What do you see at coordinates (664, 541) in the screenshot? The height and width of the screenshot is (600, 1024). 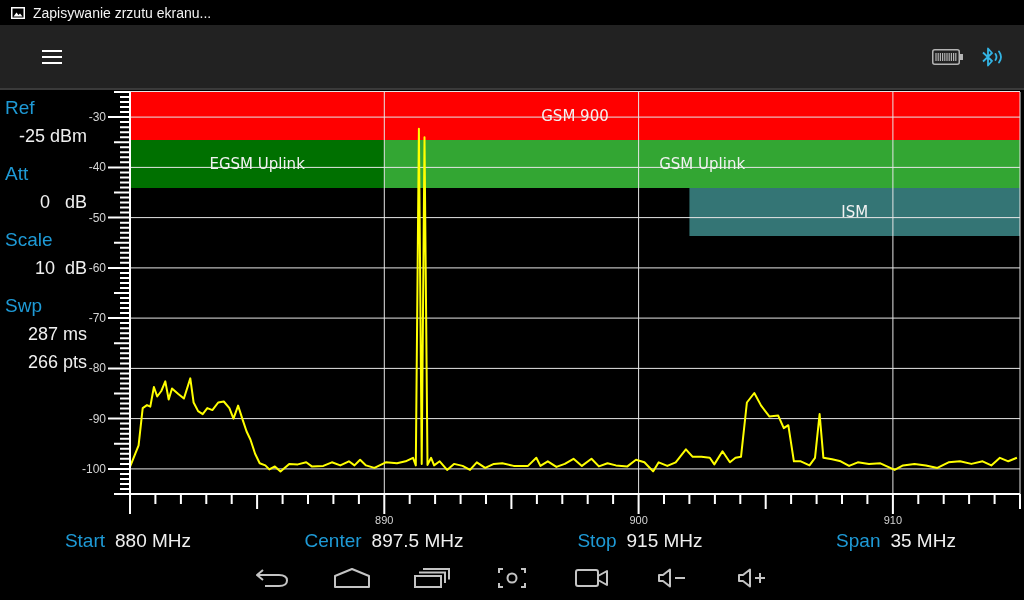 I see `frequency-value: 915 MHz` at bounding box center [664, 541].